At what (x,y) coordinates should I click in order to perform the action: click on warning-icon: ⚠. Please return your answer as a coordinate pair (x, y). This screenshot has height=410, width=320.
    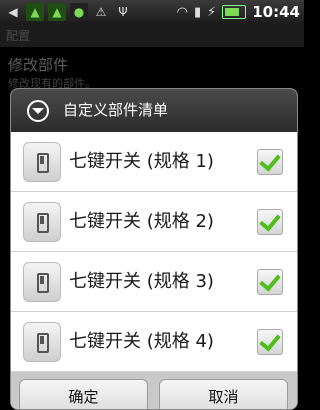
    Looking at the image, I should click on (101, 12).